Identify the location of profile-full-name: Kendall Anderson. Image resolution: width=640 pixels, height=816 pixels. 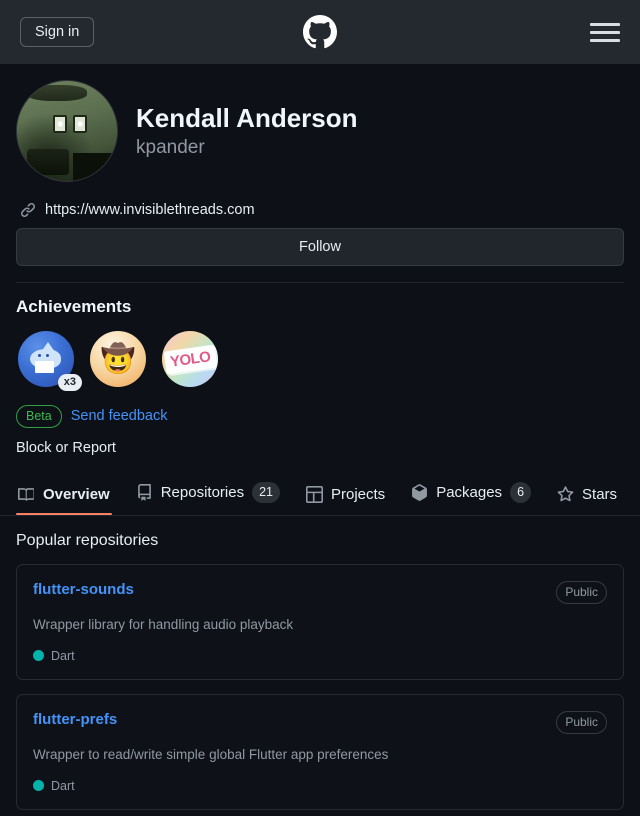
(247, 117).